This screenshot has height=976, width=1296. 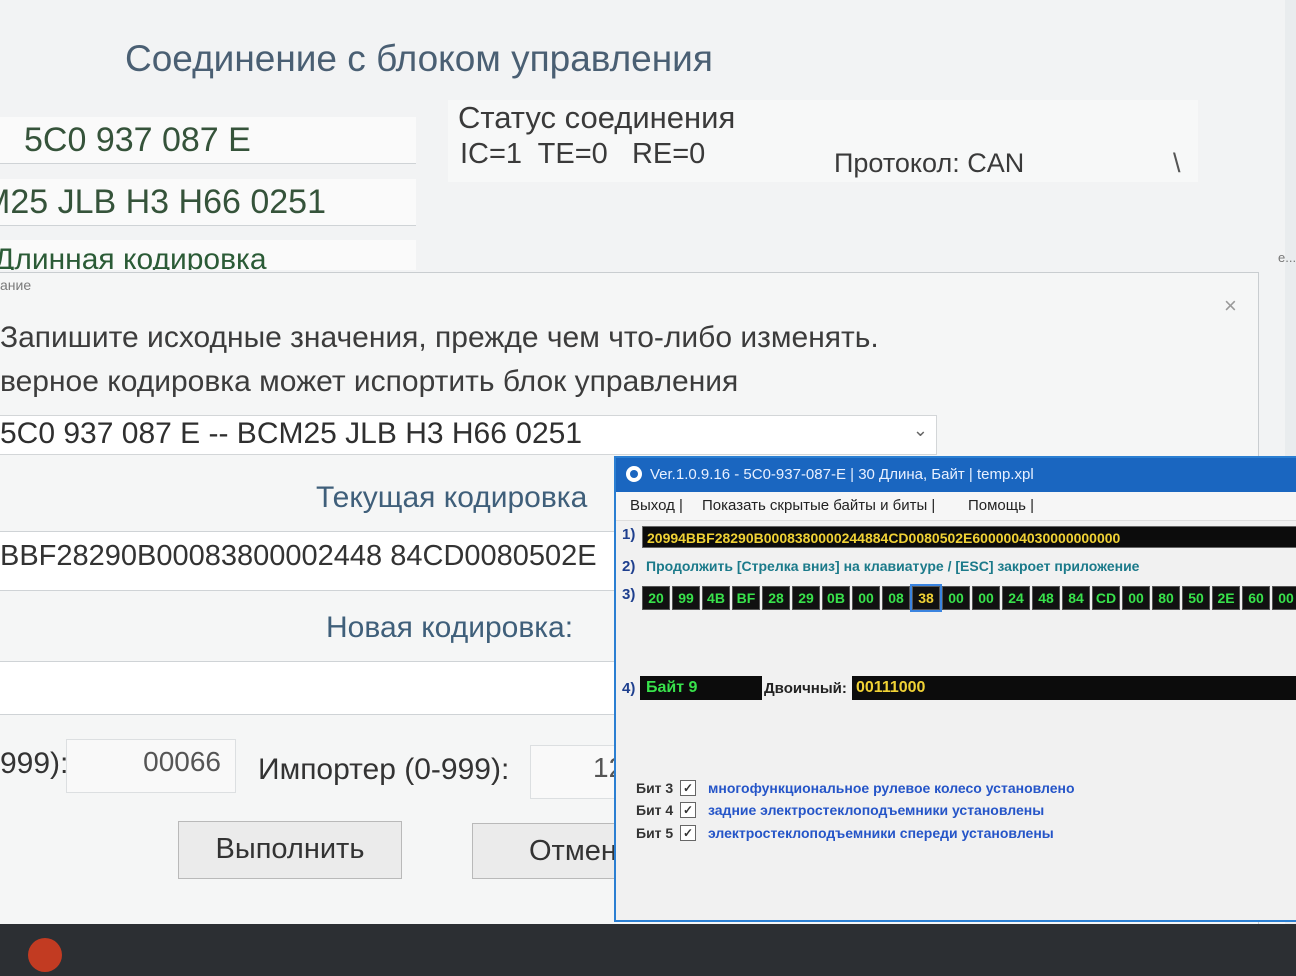 I want to click on byte-cell: 50, so click(x=1196, y=598).